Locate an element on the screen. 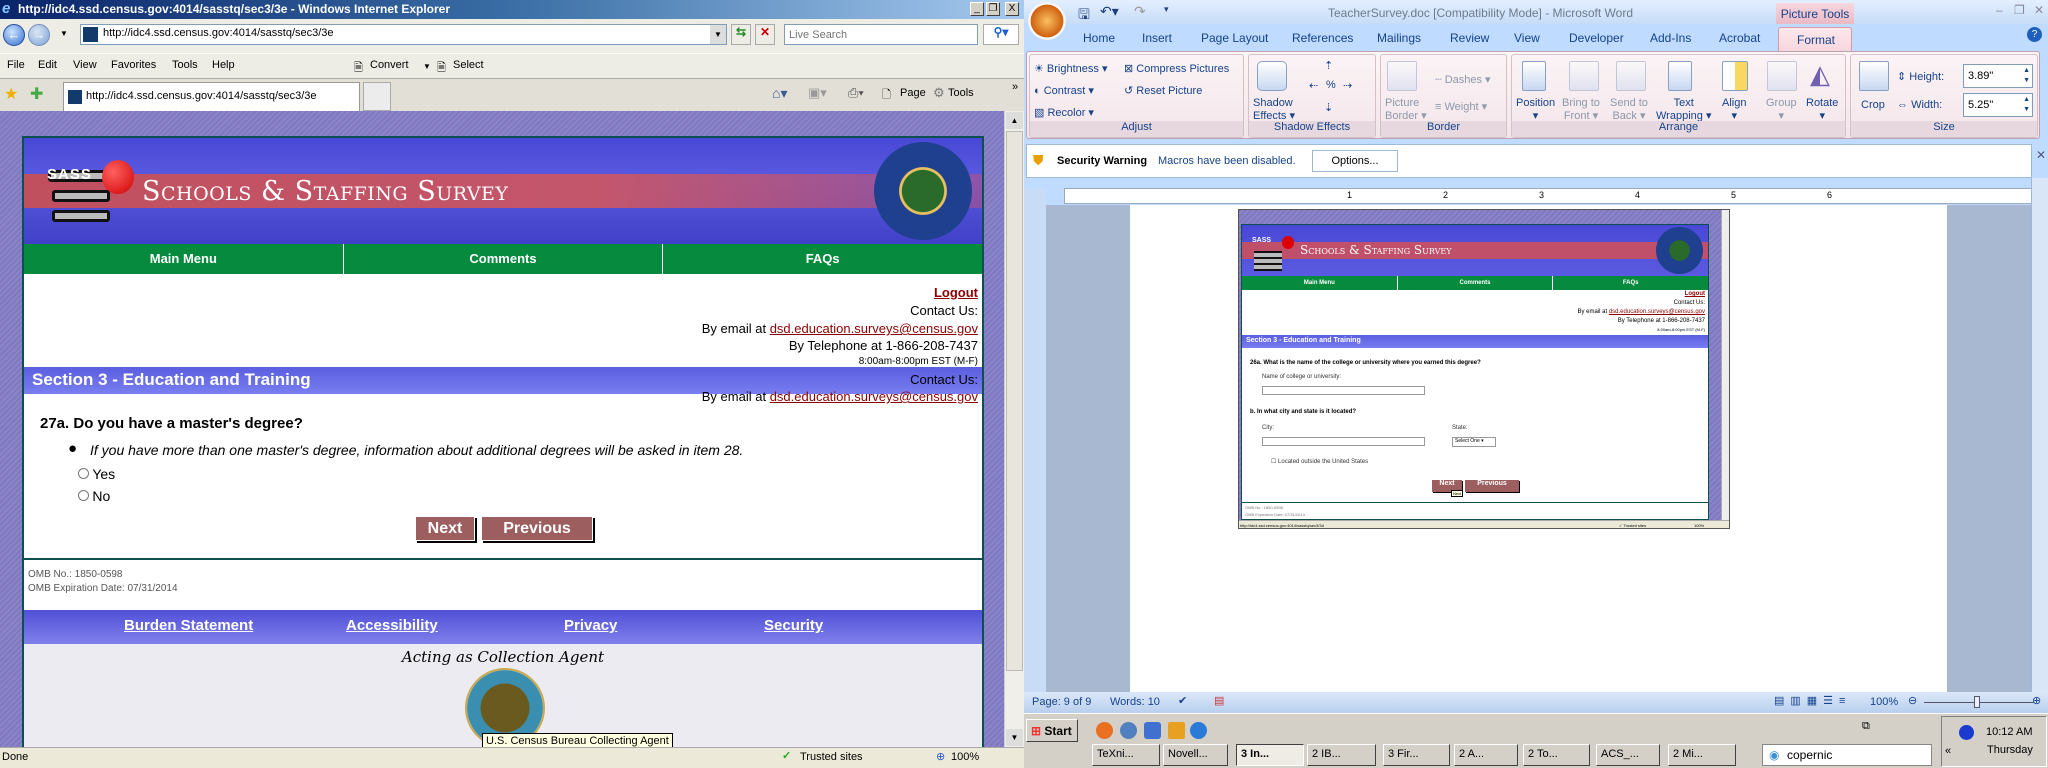  crop-icon is located at coordinates (1874, 76).